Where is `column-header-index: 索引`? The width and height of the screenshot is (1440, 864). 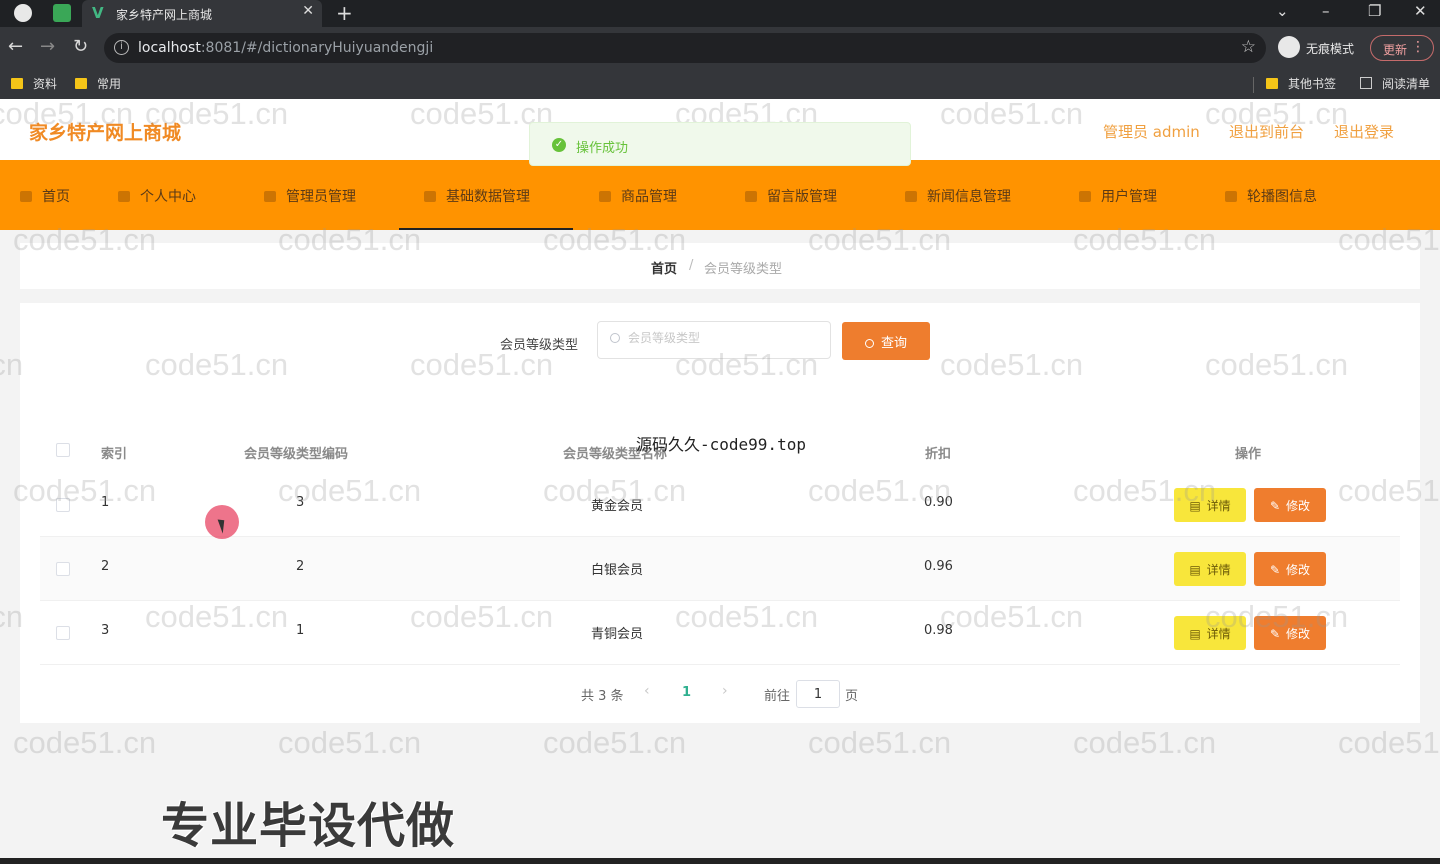 column-header-index: 索引 is located at coordinates (114, 454).